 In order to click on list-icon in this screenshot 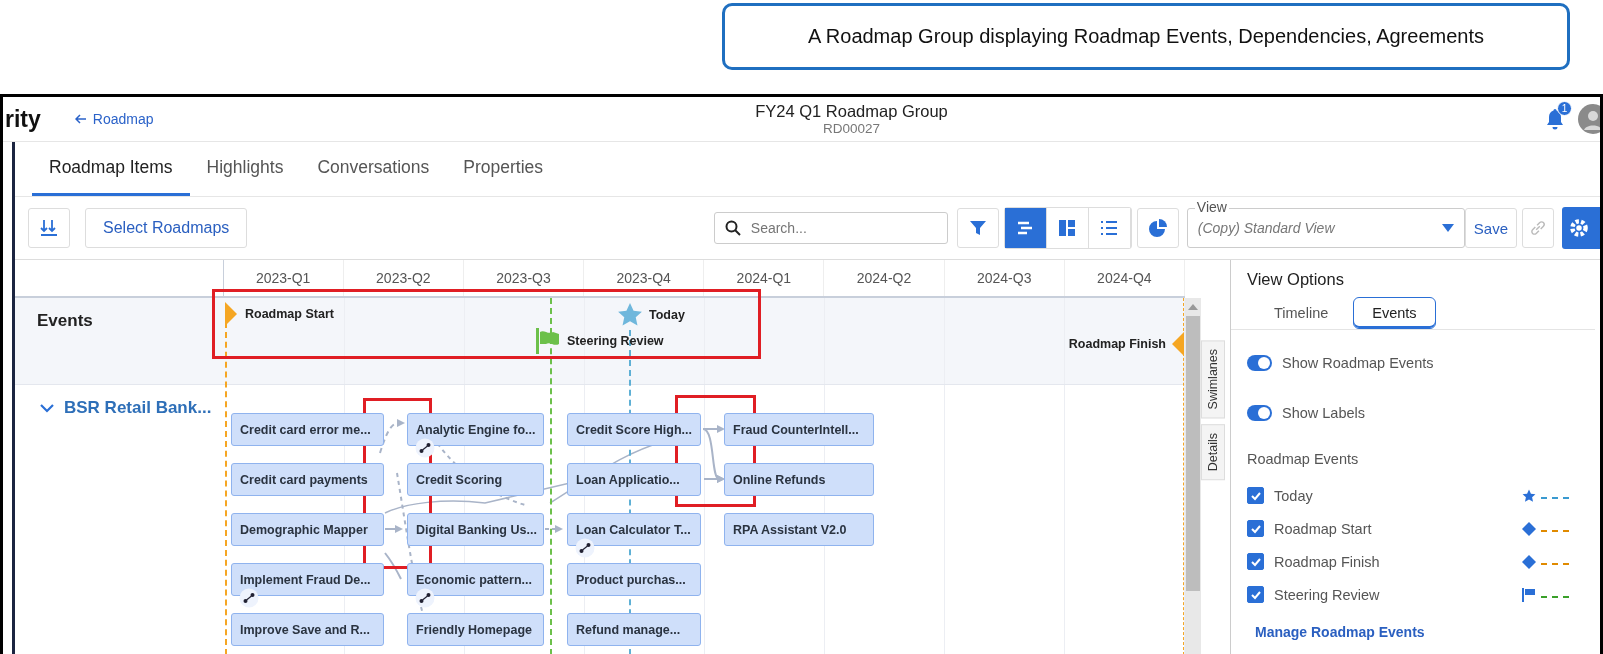, I will do `click(1109, 228)`.